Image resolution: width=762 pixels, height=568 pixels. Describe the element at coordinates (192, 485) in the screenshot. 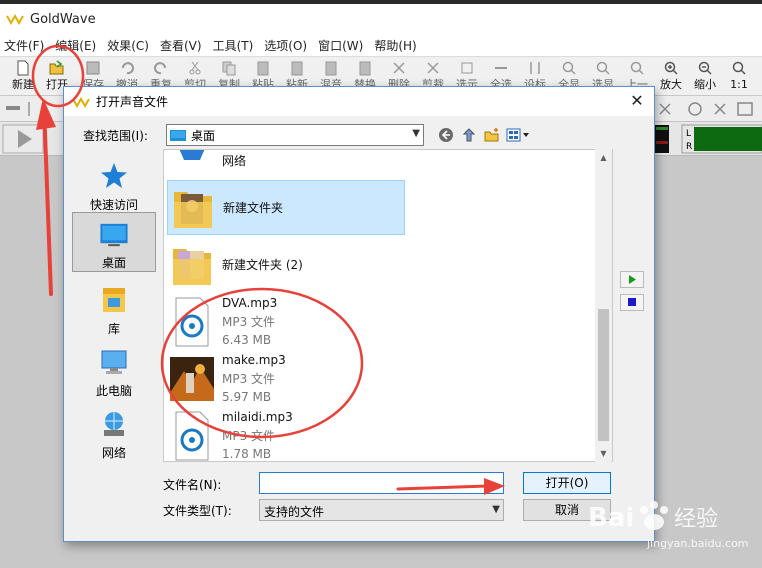

I see `filename-label: 文件名(N):` at that location.